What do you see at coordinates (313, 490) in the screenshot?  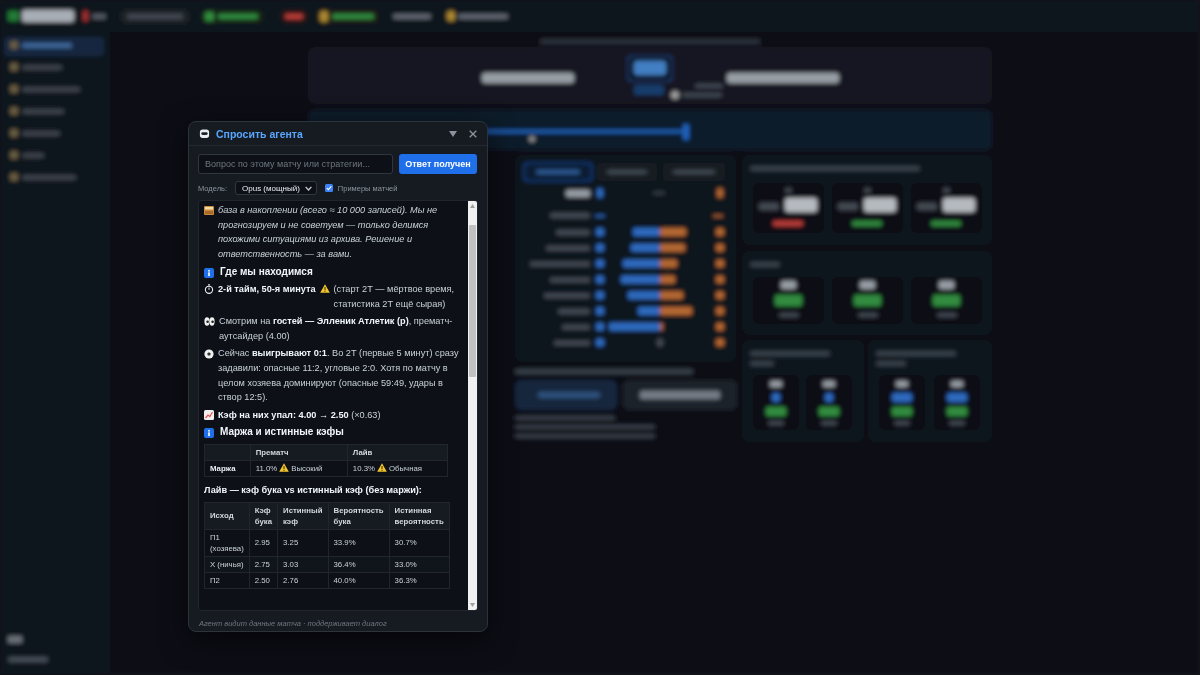 I see `table-caption: Лайв — кэф бука vs истинный кэф (без маржи):` at bounding box center [313, 490].